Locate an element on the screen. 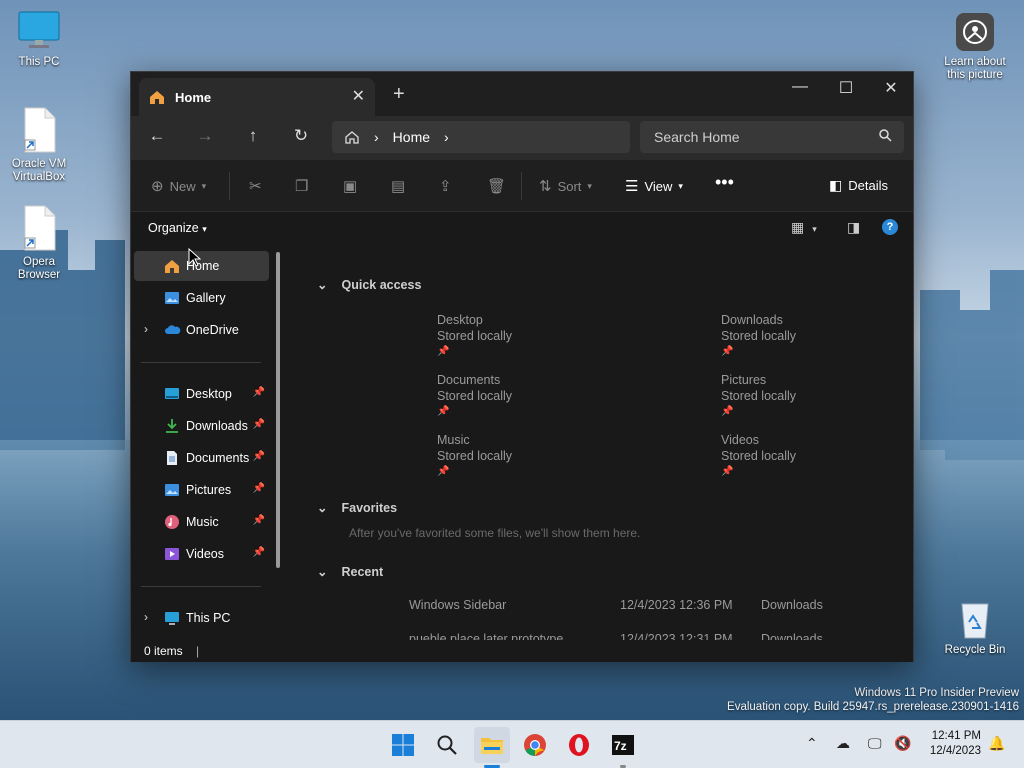 The image size is (1024, 768). network-icon: 🖵 is located at coordinates (875, 743).